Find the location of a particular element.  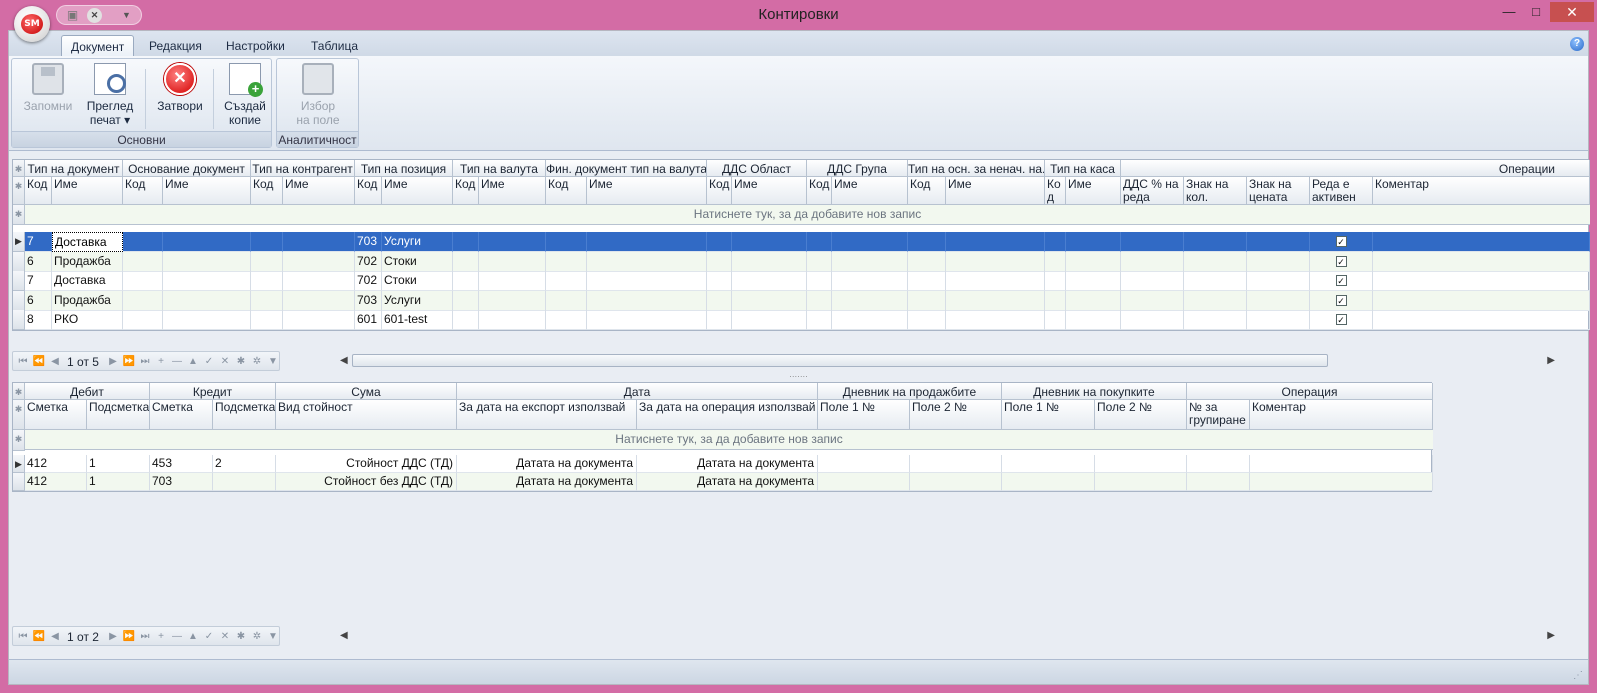

add-new-row: Натиснете тук, за да добавите нов запис is located at coordinates (729, 440).